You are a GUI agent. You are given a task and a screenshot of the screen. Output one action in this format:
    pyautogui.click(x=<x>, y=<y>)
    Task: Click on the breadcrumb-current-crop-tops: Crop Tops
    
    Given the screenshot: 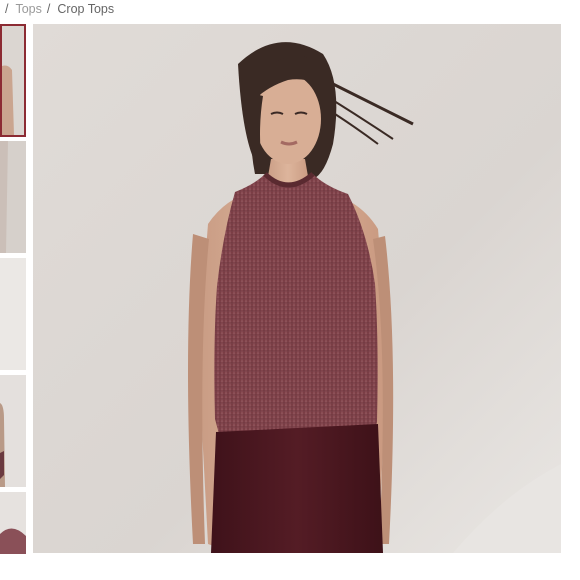 What is the action you would take?
    pyautogui.click(x=86, y=9)
    